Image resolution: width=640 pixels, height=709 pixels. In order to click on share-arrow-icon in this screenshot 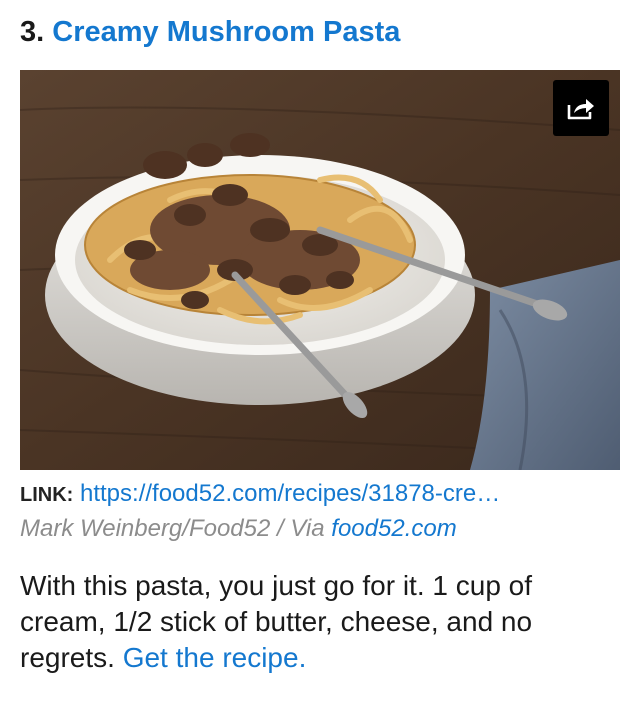, I will do `click(580, 109)`.